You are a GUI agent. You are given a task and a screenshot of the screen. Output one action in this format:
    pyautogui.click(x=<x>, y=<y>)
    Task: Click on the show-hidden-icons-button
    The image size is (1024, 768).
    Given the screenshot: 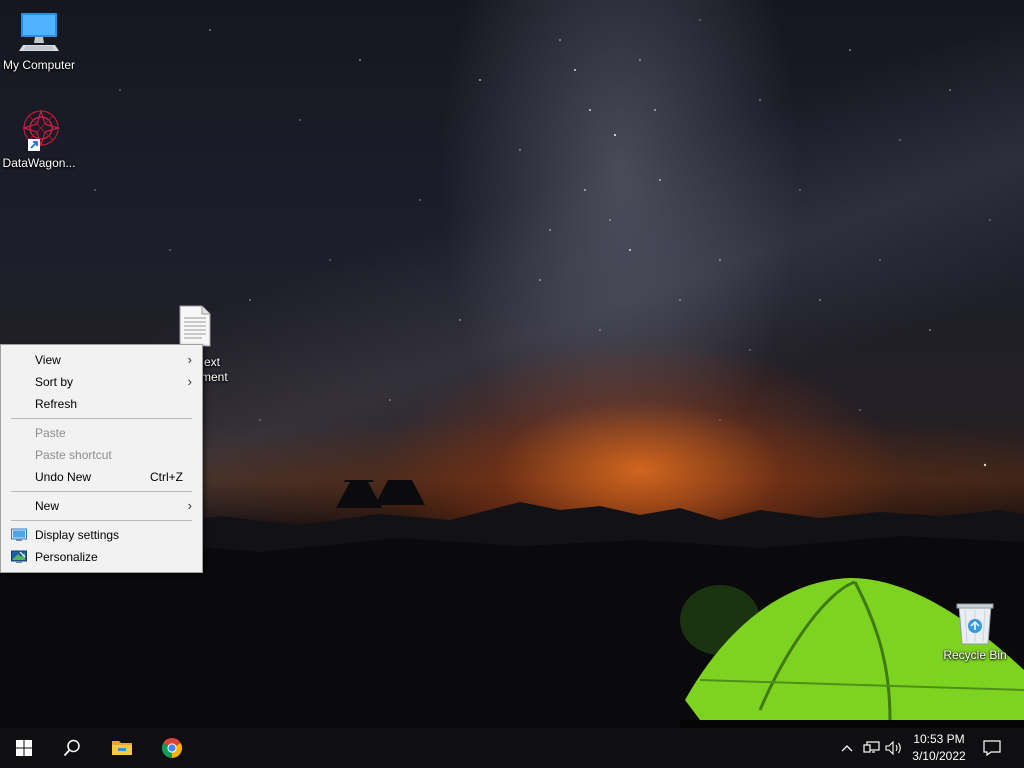 What is the action you would take?
    pyautogui.click(x=847, y=748)
    